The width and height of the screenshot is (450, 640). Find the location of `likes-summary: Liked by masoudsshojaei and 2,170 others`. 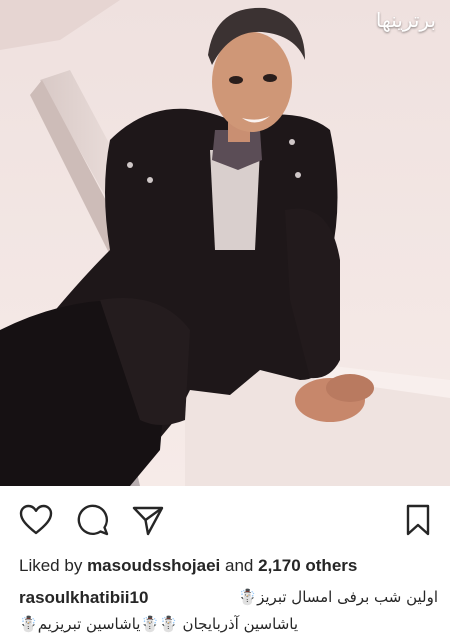

likes-summary: Liked by masoudsshojaei and 2,170 others is located at coordinates (188, 566).